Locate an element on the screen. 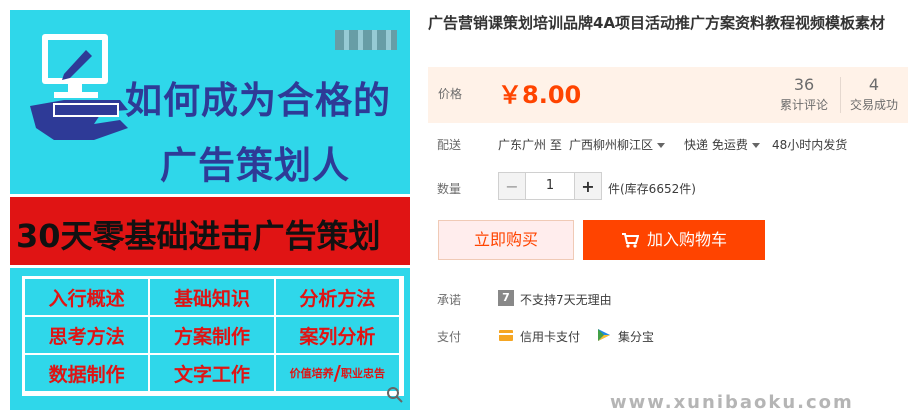  quantity-stepper: − 1 + is located at coordinates (550, 186).